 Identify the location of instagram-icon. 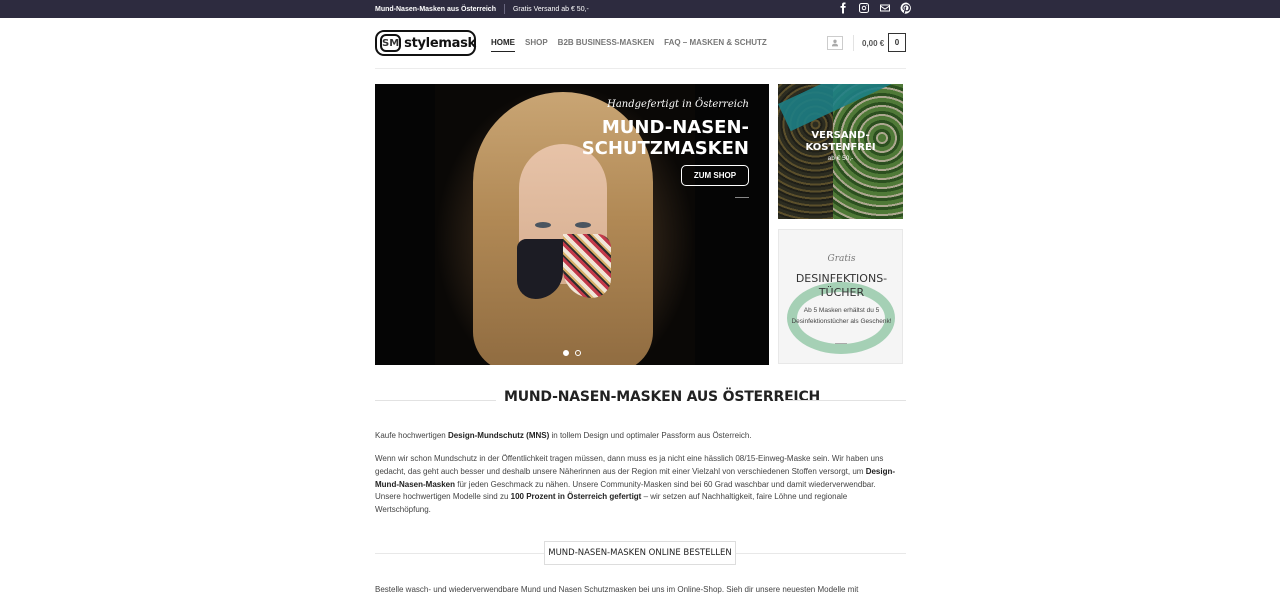
(863, 7).